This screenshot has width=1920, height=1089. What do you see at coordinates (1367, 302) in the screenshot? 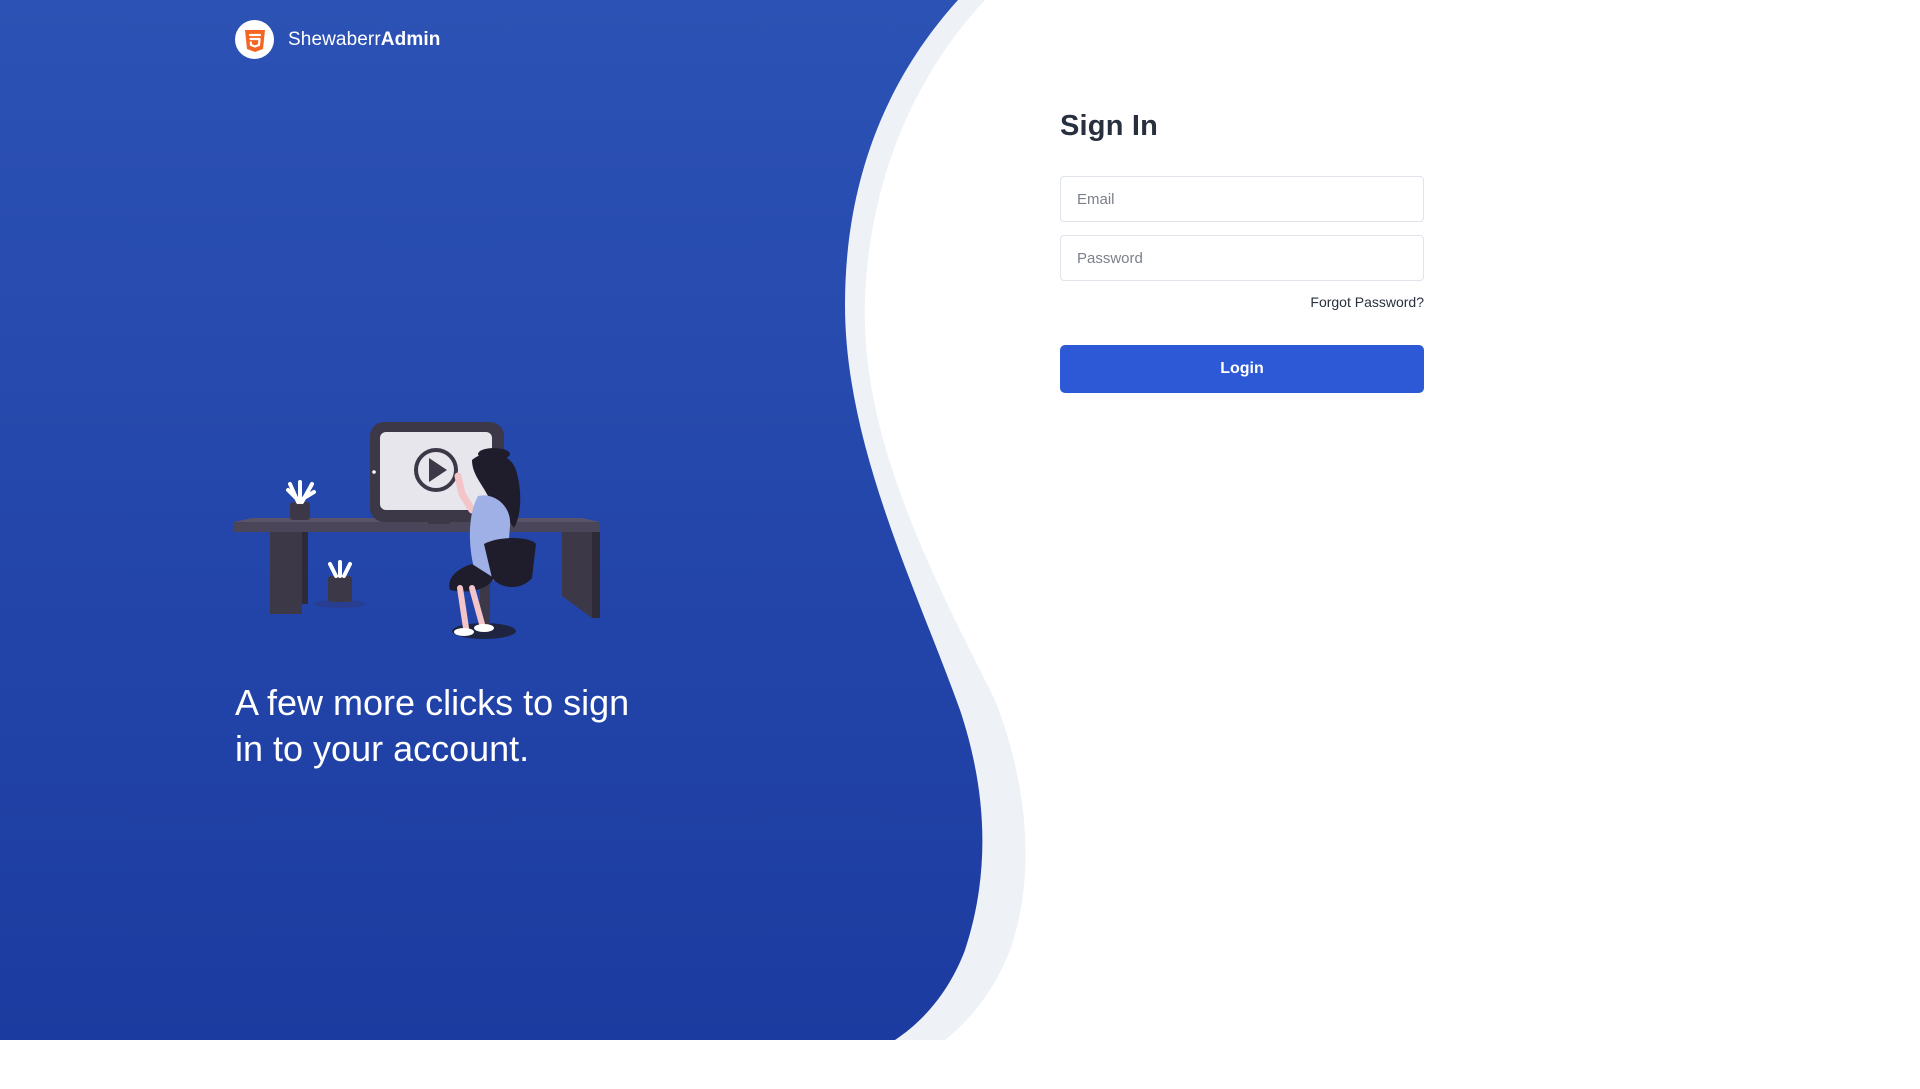
I see `forgot-password-link: Forgot Password?` at bounding box center [1367, 302].